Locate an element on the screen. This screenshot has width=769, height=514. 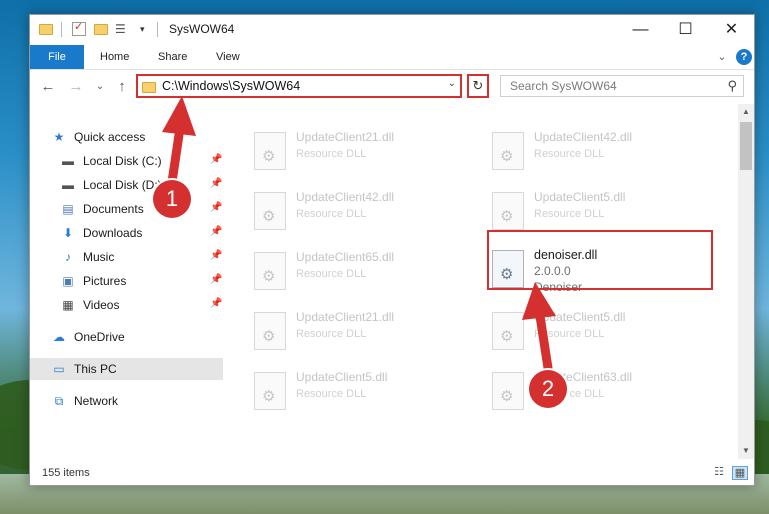
step-2-badge: 2 is located at coordinates (548, 389).